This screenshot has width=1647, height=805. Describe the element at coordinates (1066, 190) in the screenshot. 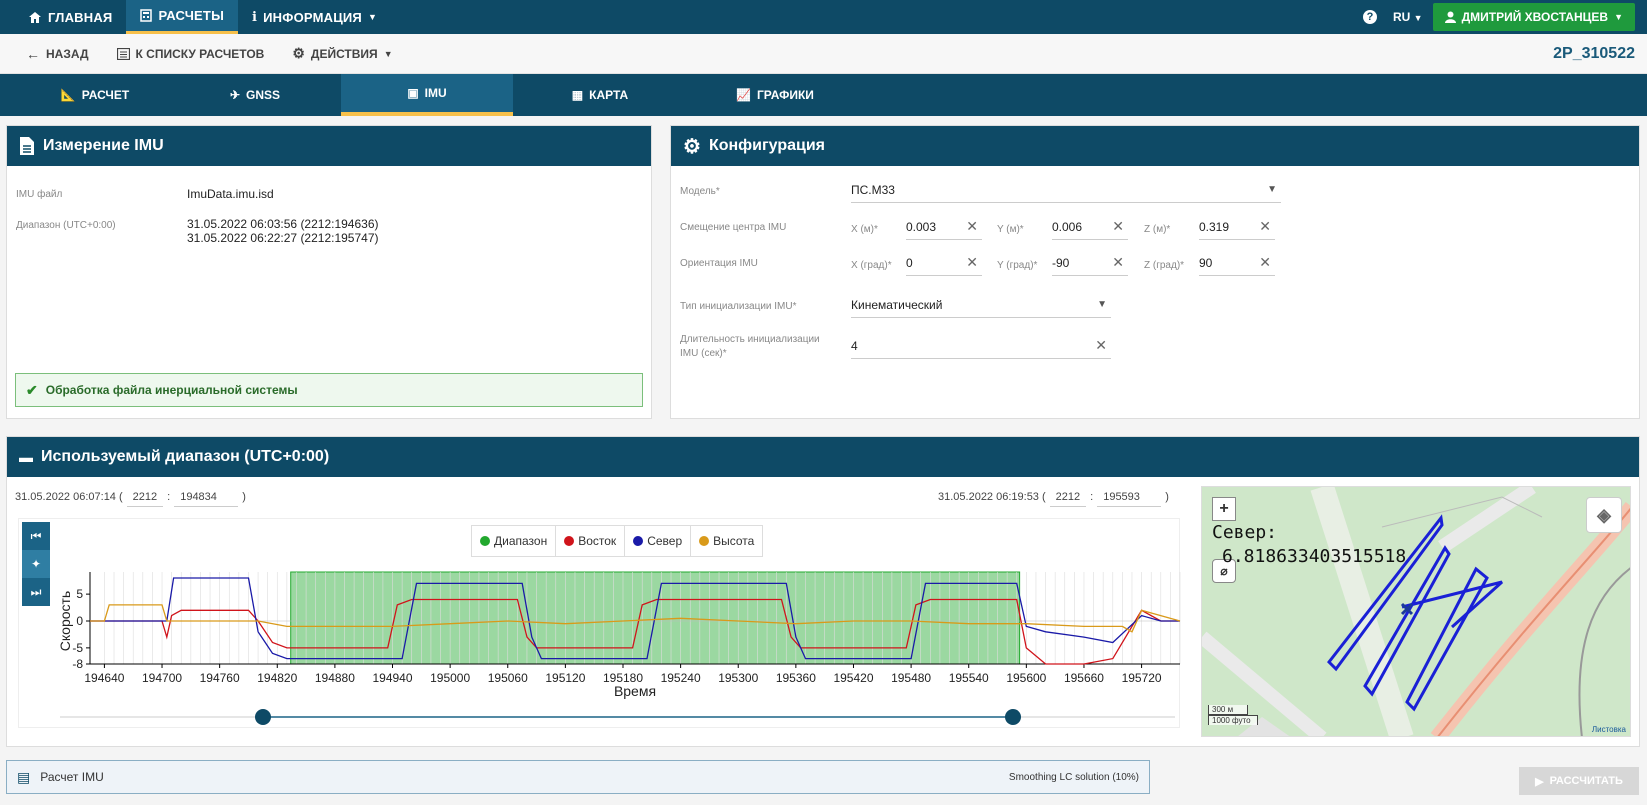

I see `model-select: ПС.М33 ▼` at that location.